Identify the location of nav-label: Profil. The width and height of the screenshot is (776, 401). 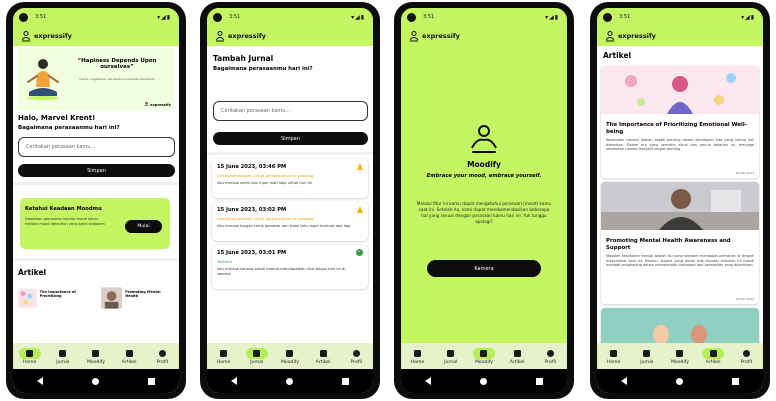
(746, 362).